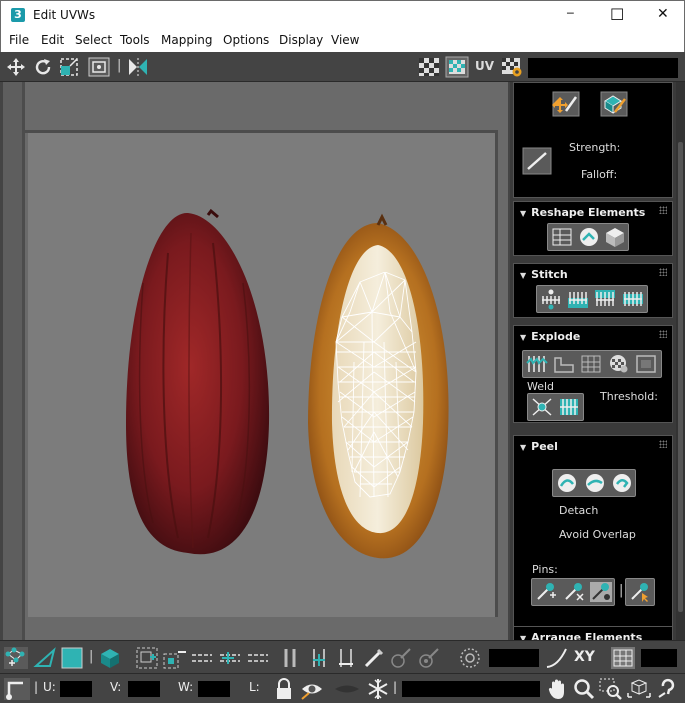 The width and height of the screenshot is (685, 703). I want to click on edge-ring-icon, so click(320, 658).